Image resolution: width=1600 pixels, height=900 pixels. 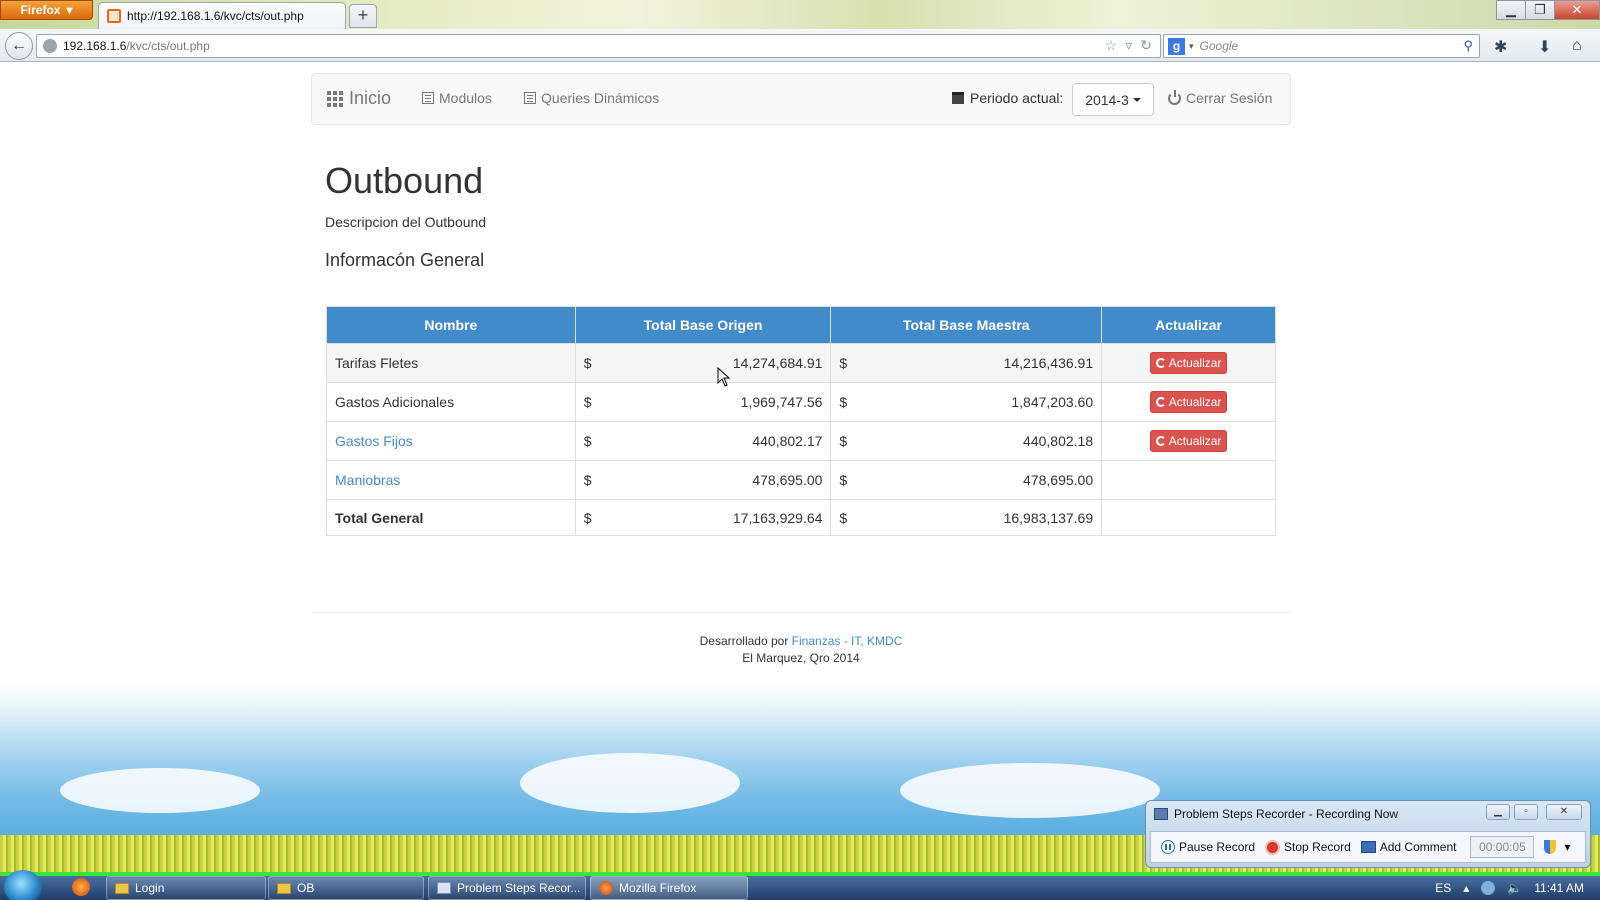 I want to click on periodo-label: Periodo actual:, so click(x=1007, y=98).